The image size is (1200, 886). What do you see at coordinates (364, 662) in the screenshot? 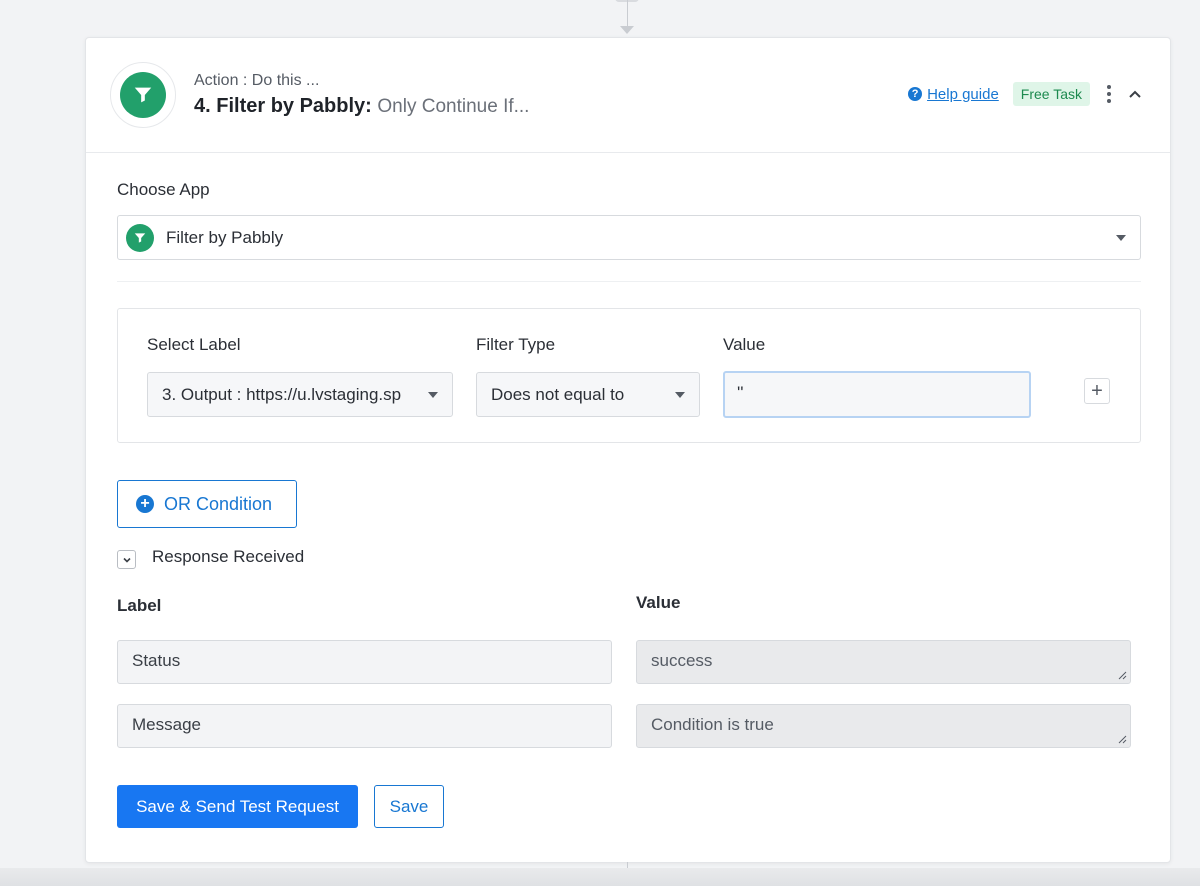
I see `response-label-status: Status` at bounding box center [364, 662].